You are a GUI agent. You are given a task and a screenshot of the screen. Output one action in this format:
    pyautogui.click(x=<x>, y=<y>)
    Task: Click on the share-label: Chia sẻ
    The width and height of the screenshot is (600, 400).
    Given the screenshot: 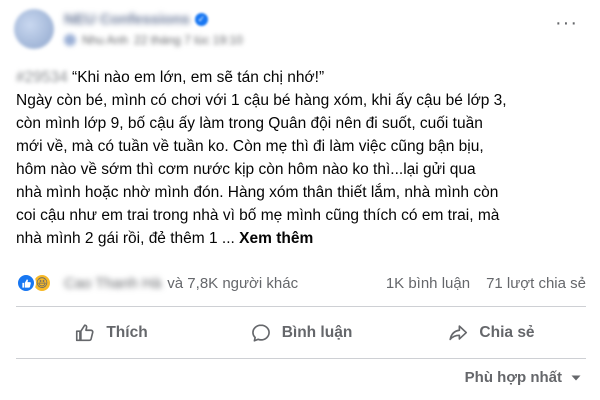 What is the action you would take?
    pyautogui.click(x=507, y=332)
    